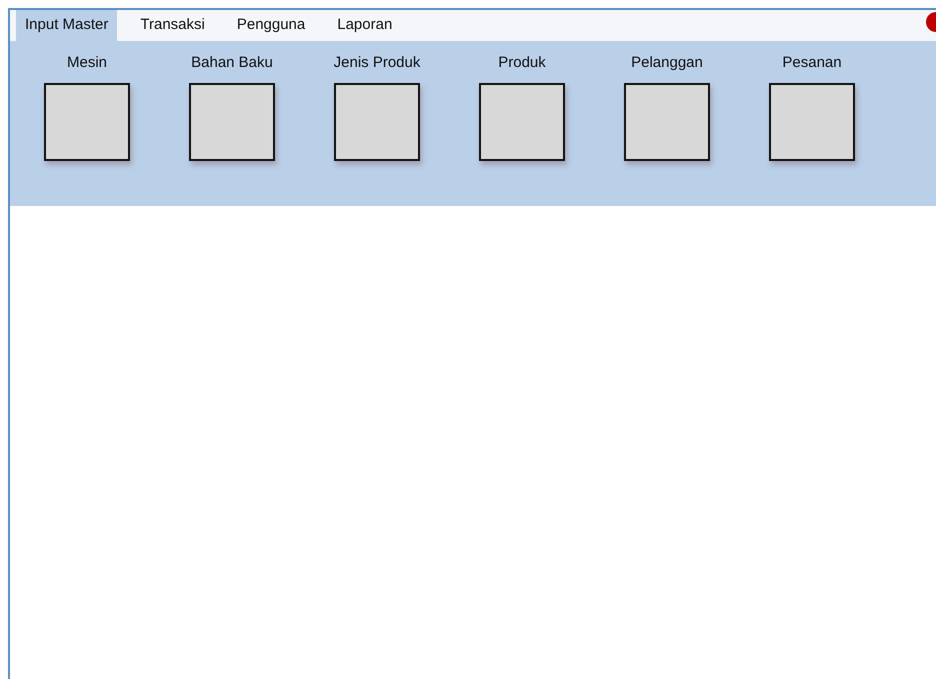 This screenshot has width=936, height=679. What do you see at coordinates (812, 63) in the screenshot?
I see `ribbon-label: Pesanan` at bounding box center [812, 63].